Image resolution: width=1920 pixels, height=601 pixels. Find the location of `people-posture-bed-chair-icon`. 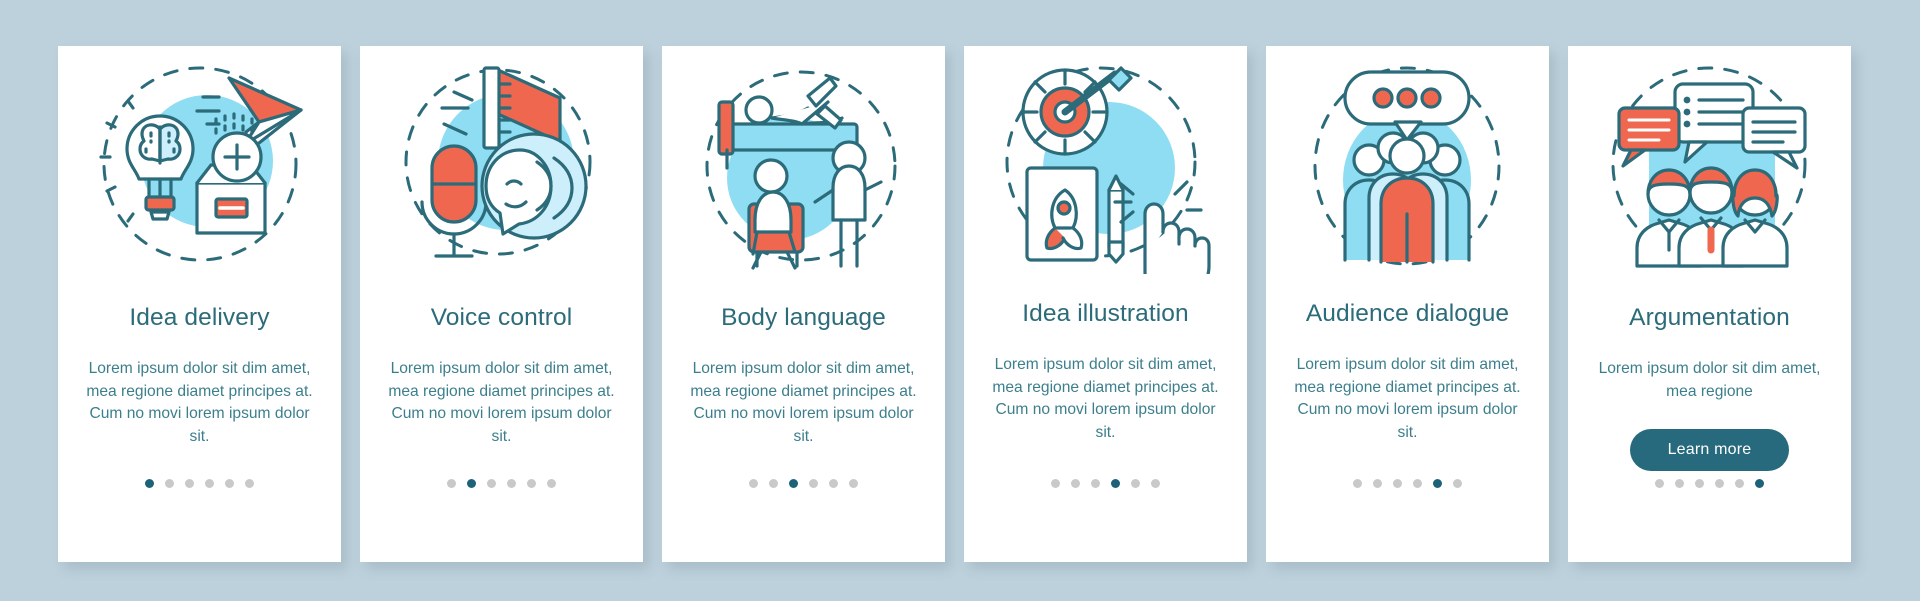

people-posture-bed-chair-icon is located at coordinates (800, 170).